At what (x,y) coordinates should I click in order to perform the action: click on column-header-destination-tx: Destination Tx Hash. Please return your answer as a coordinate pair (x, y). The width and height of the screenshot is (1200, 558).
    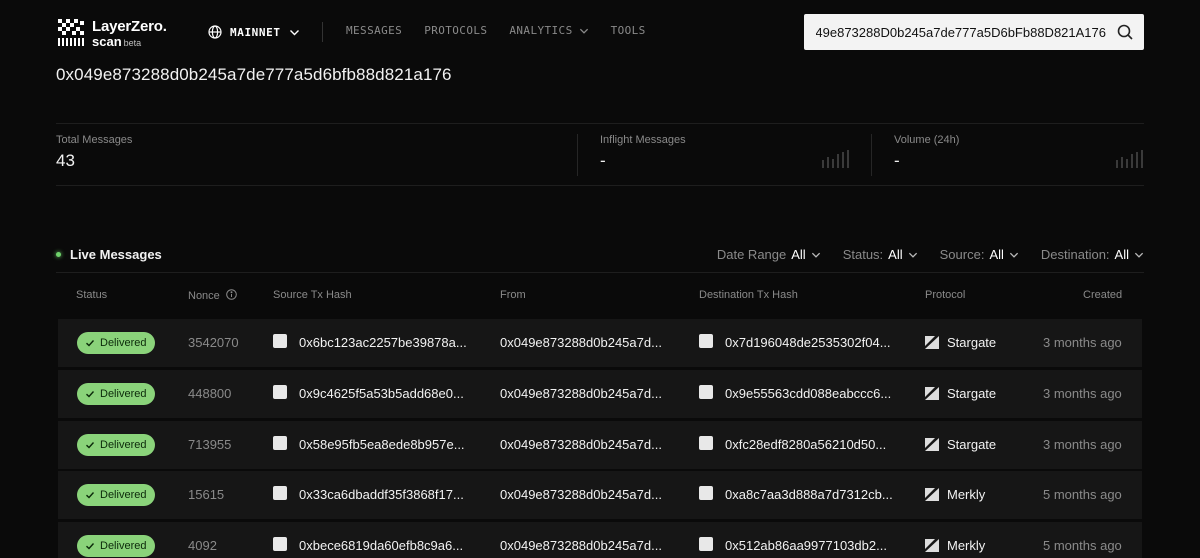
    Looking at the image, I should click on (748, 295).